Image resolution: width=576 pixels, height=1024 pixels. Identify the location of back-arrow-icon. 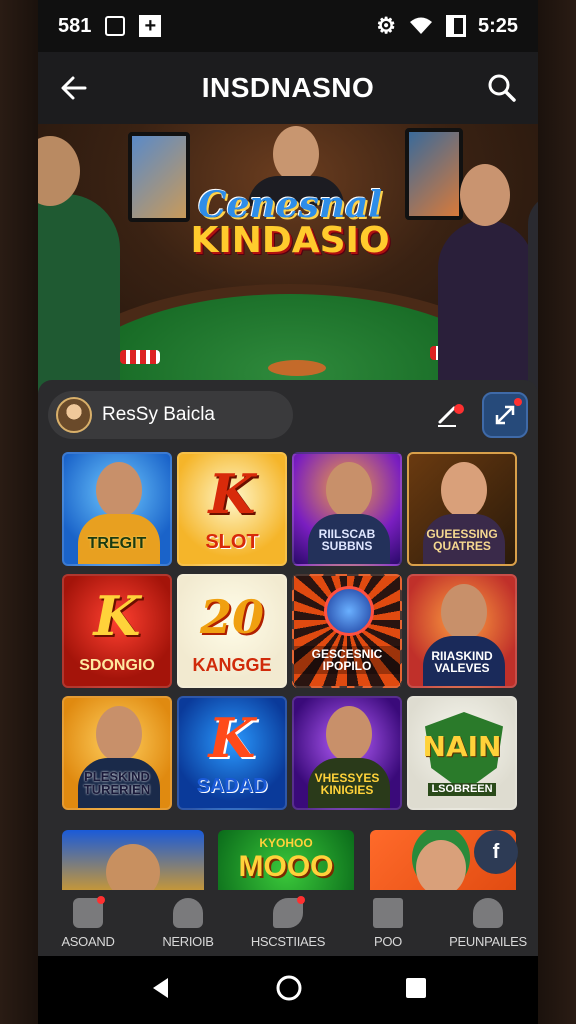
(74, 88).